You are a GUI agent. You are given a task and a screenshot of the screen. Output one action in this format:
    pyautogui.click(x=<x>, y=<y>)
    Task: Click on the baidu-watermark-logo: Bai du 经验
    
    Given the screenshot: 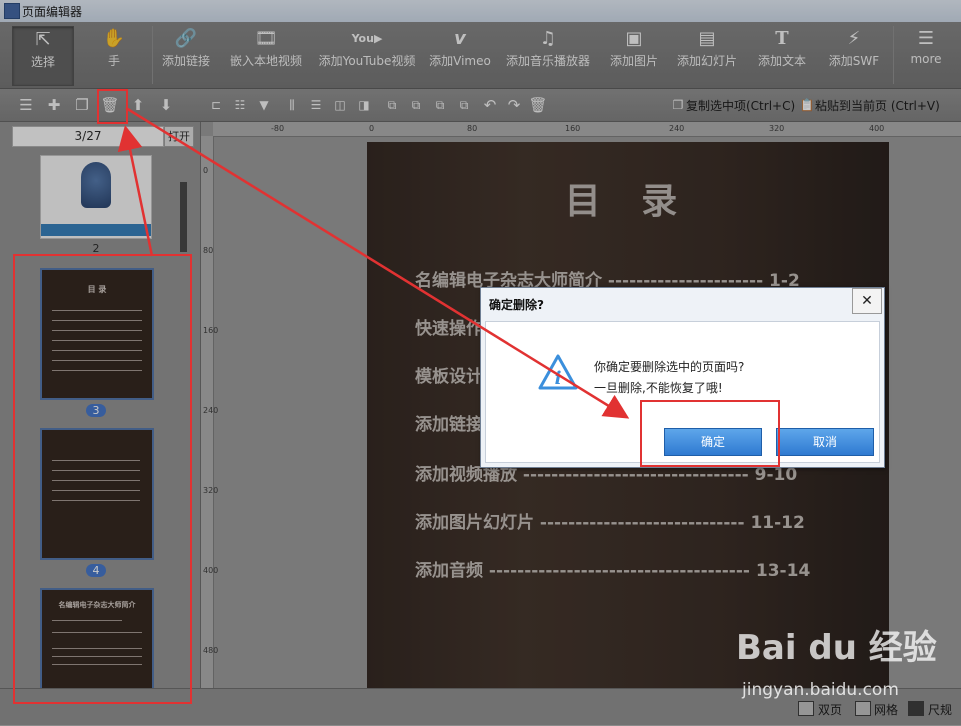 What is the action you would take?
    pyautogui.click(x=836, y=648)
    